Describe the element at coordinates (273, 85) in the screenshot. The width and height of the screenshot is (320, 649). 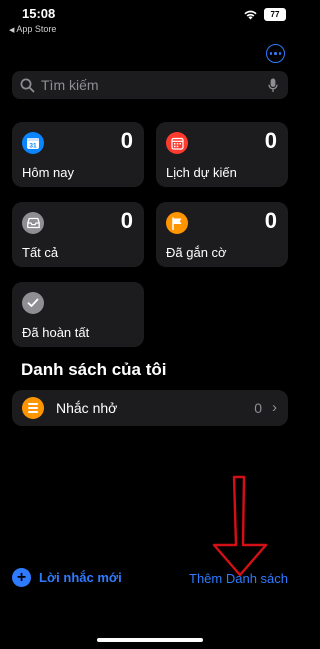
I see `microphone-icon` at that location.